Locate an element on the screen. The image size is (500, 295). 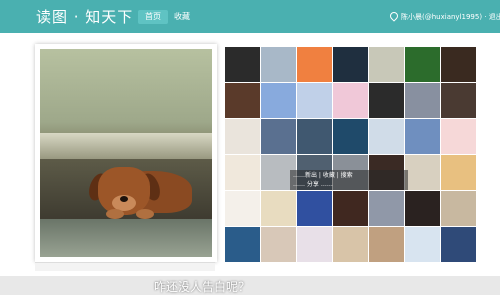
user-info: 陈小晨(@huxianyl1995) · 退出 is located at coordinates (444, 16).